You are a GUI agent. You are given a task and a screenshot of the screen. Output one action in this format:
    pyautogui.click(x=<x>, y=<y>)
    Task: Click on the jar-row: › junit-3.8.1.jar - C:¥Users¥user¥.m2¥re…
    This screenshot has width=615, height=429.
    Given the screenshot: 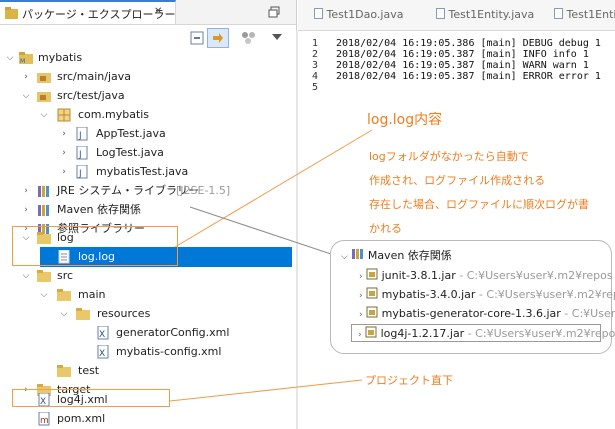 What is the action you would take?
    pyautogui.click(x=486, y=276)
    